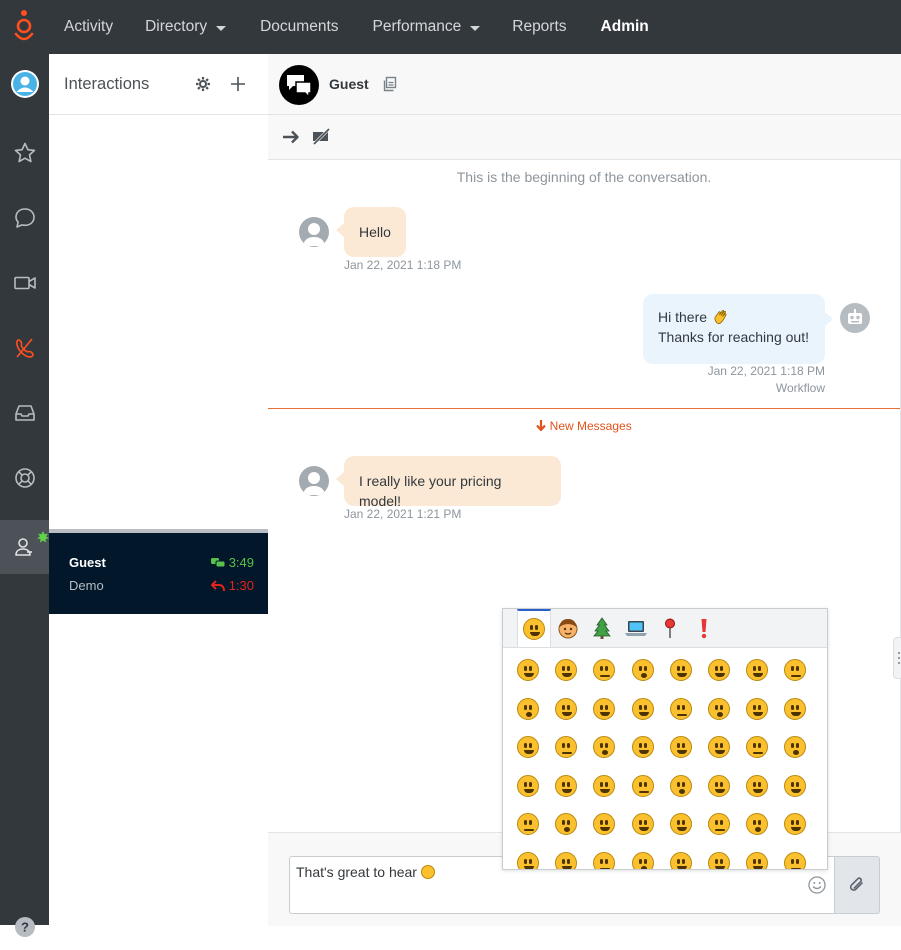  What do you see at coordinates (24, 927) in the screenshot?
I see `help-button: ?` at bounding box center [24, 927].